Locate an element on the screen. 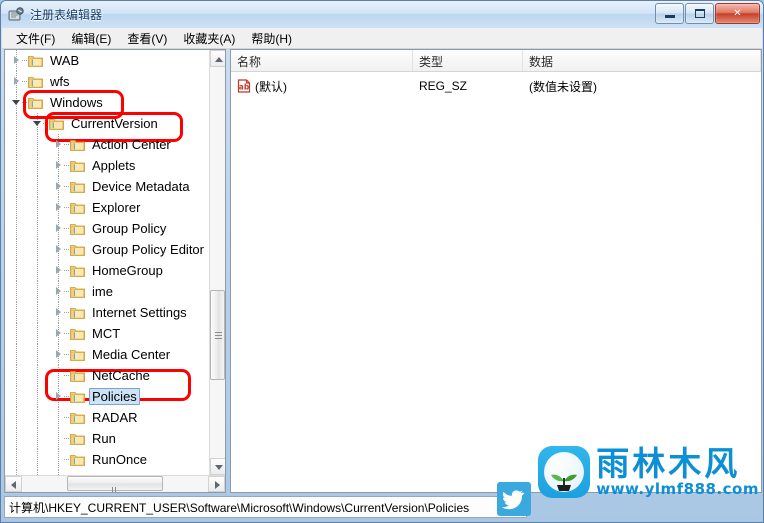 This screenshot has height=523, width=764. watermark-brand: 雨林木风 is located at coordinates (668, 463).